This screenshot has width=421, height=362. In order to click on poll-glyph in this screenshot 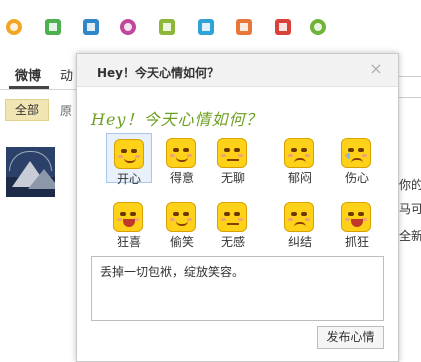, I will do `click(283, 27)`.